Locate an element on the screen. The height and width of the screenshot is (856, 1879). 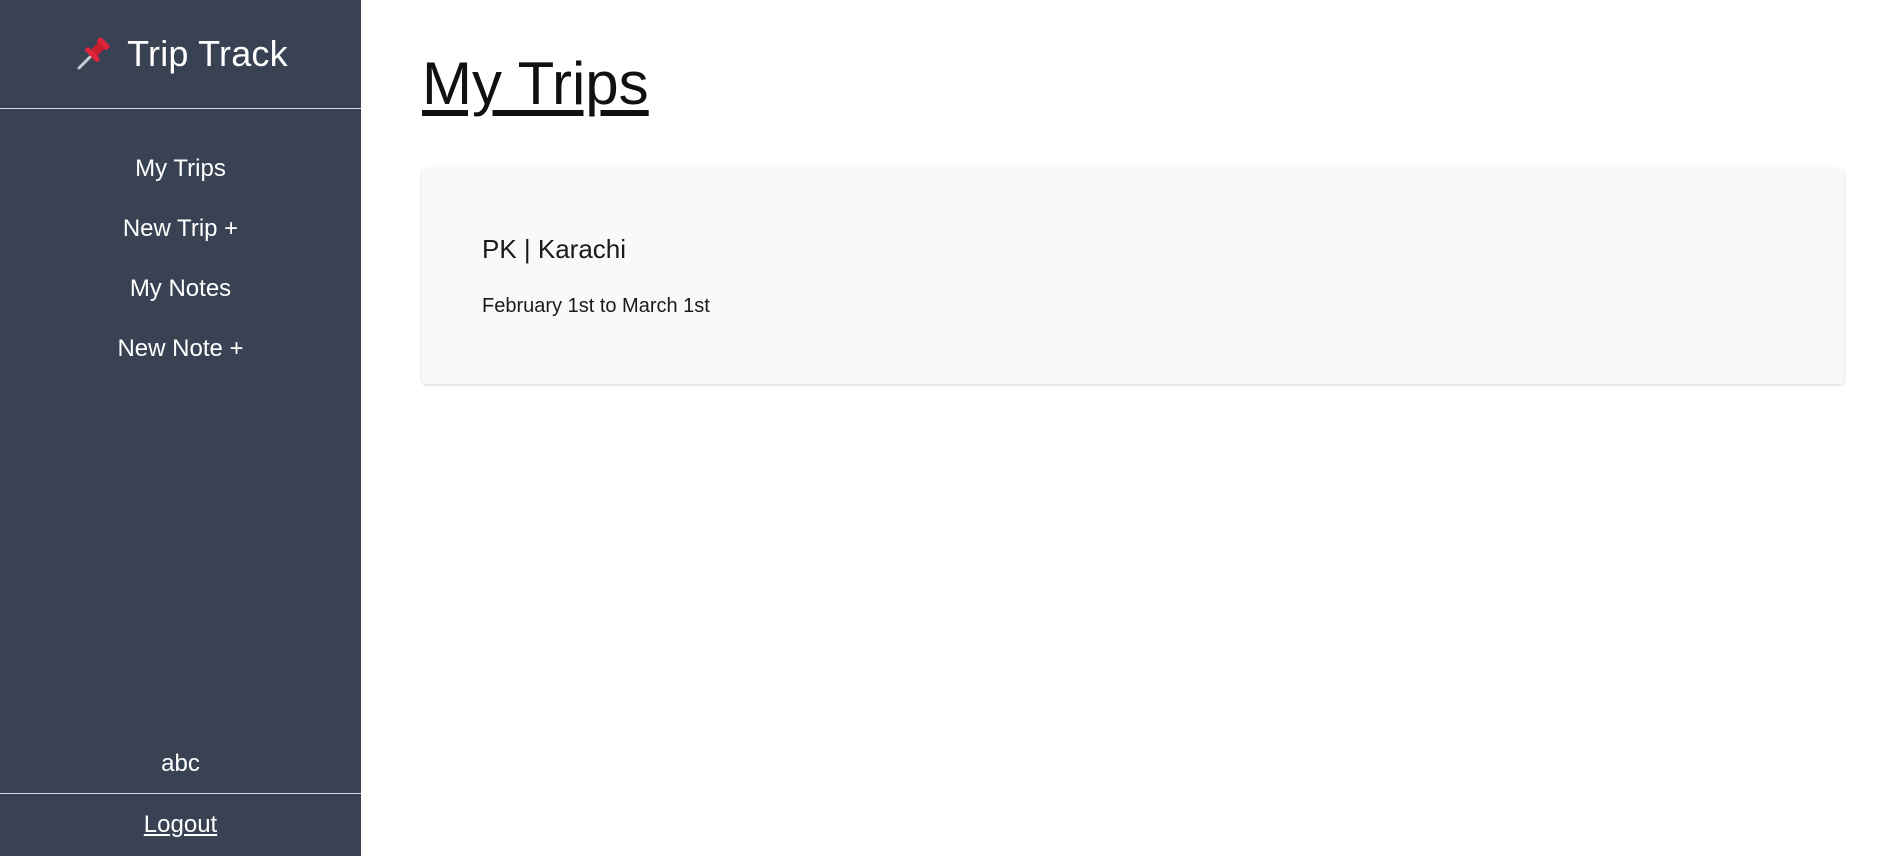
brand-title: Trip Track is located at coordinates (207, 53).